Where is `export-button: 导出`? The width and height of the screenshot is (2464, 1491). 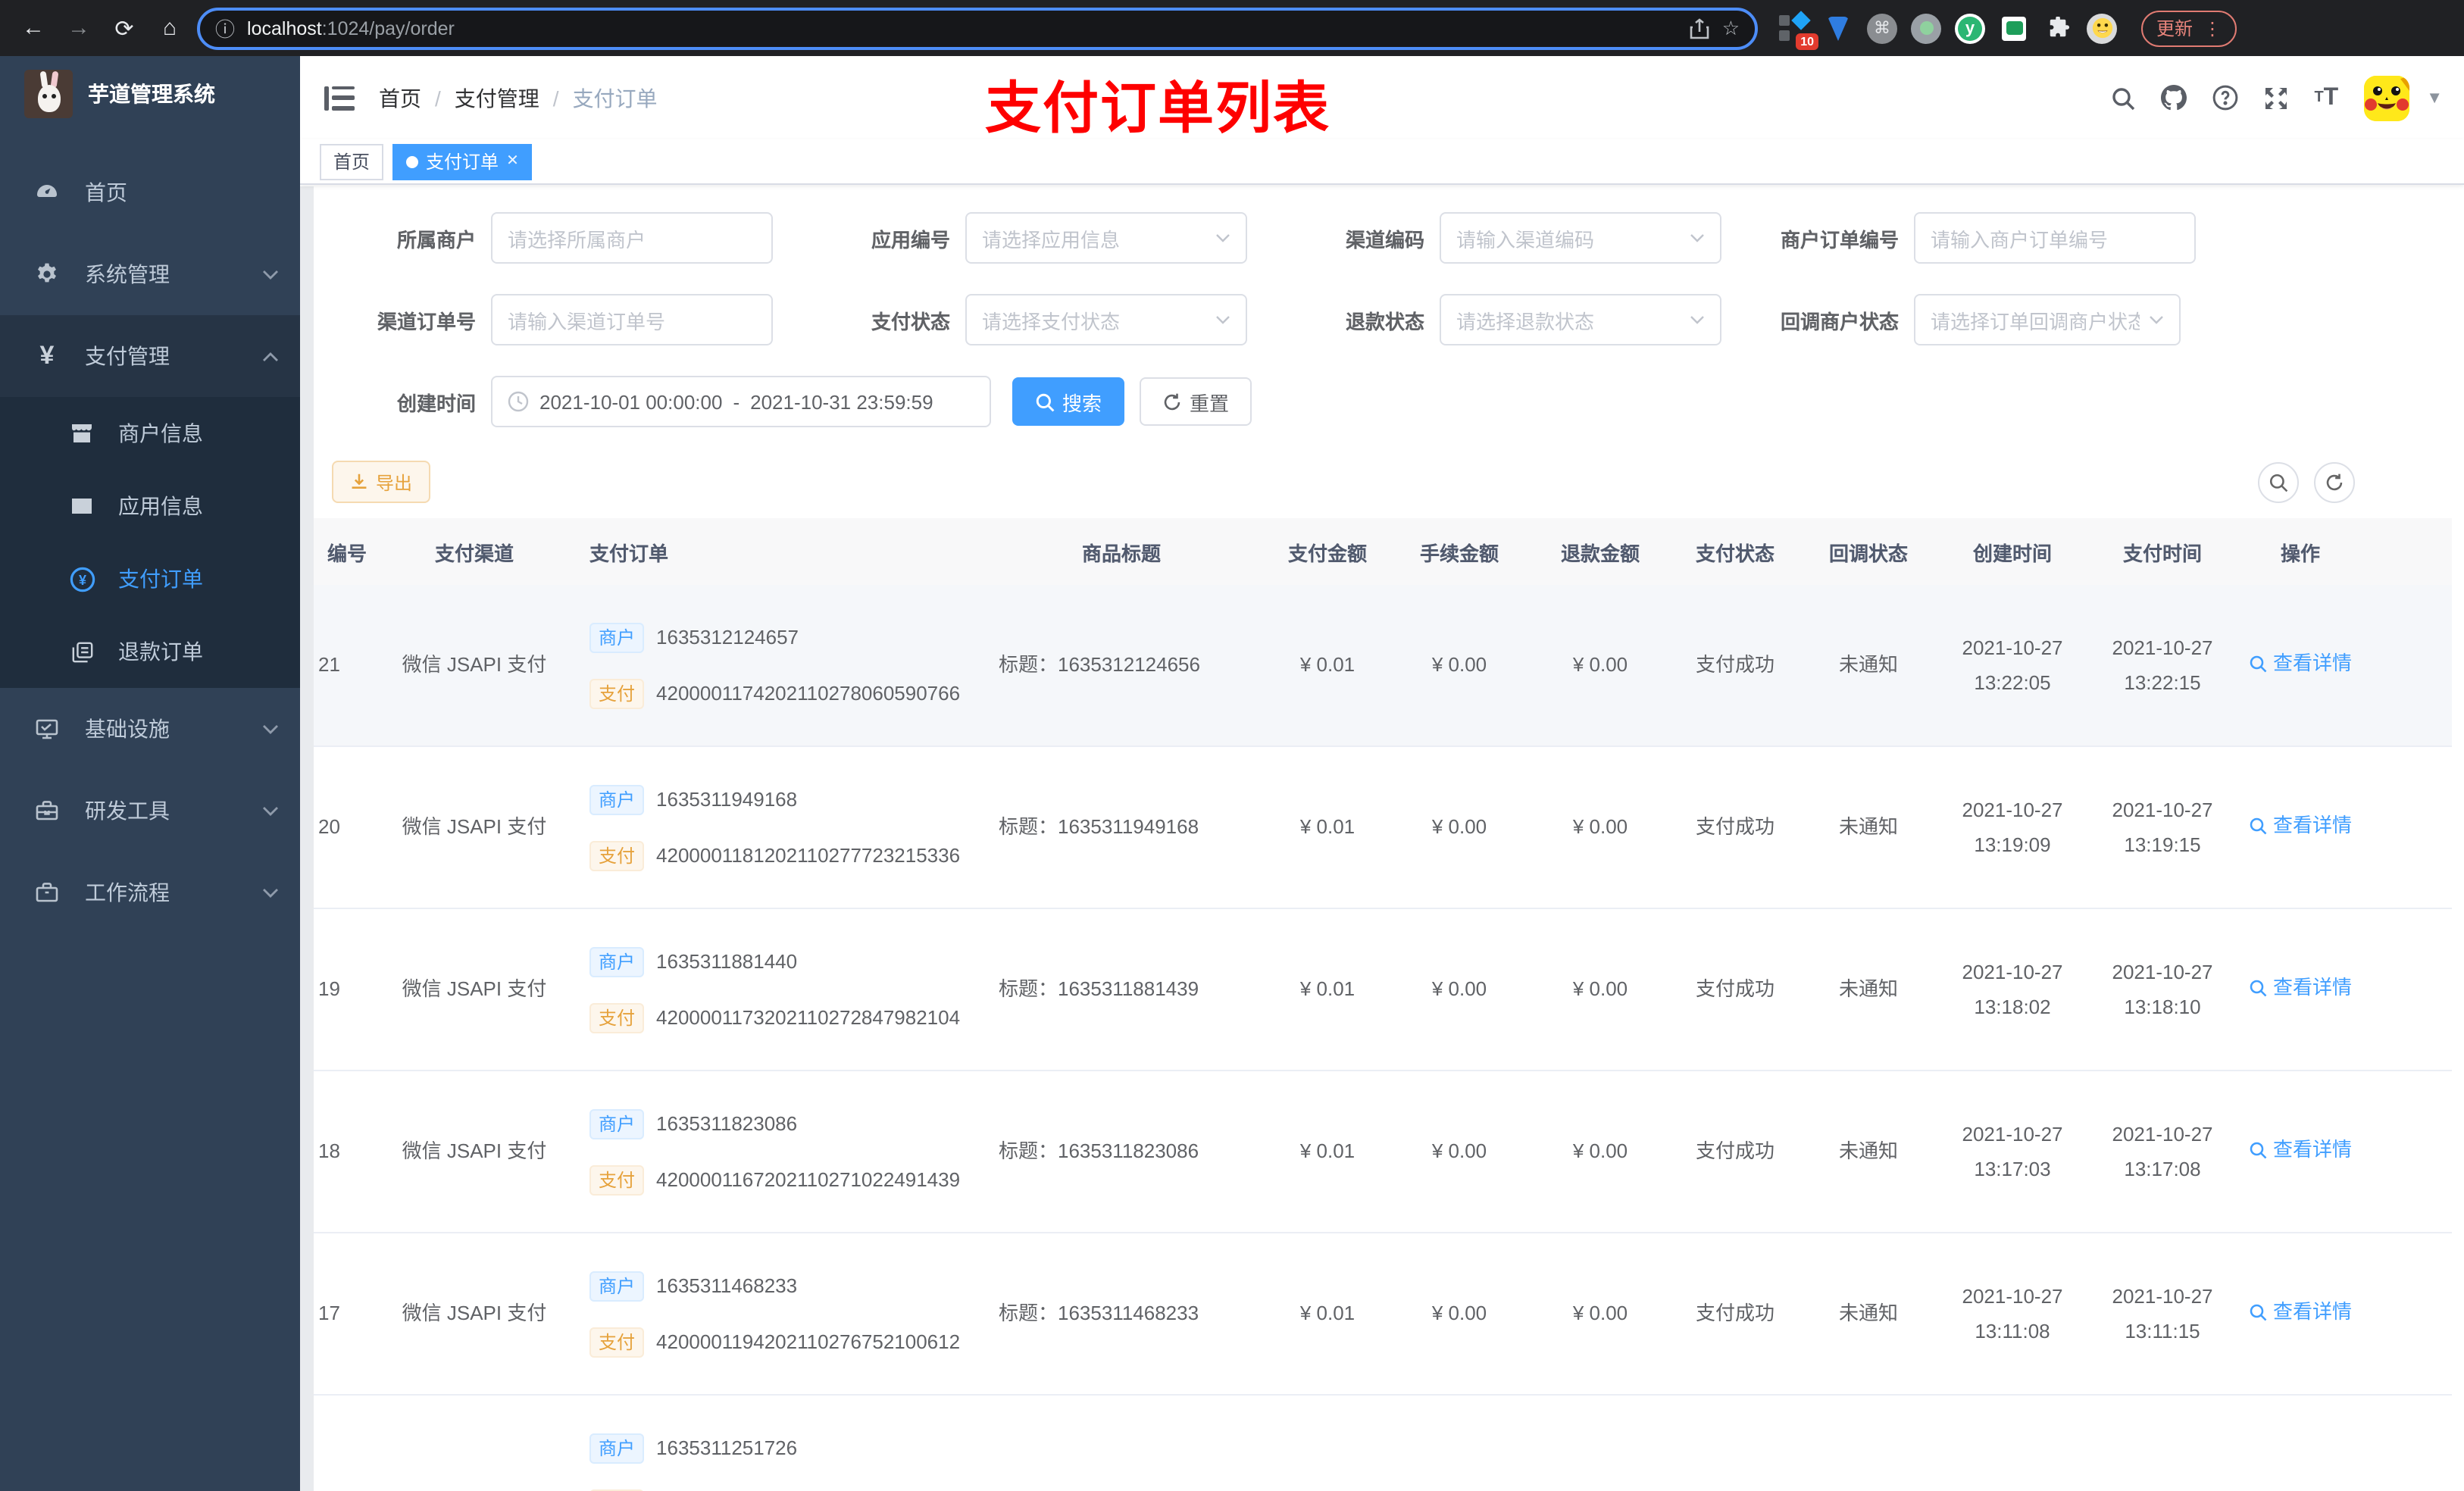
export-button: 导出 is located at coordinates (381, 482).